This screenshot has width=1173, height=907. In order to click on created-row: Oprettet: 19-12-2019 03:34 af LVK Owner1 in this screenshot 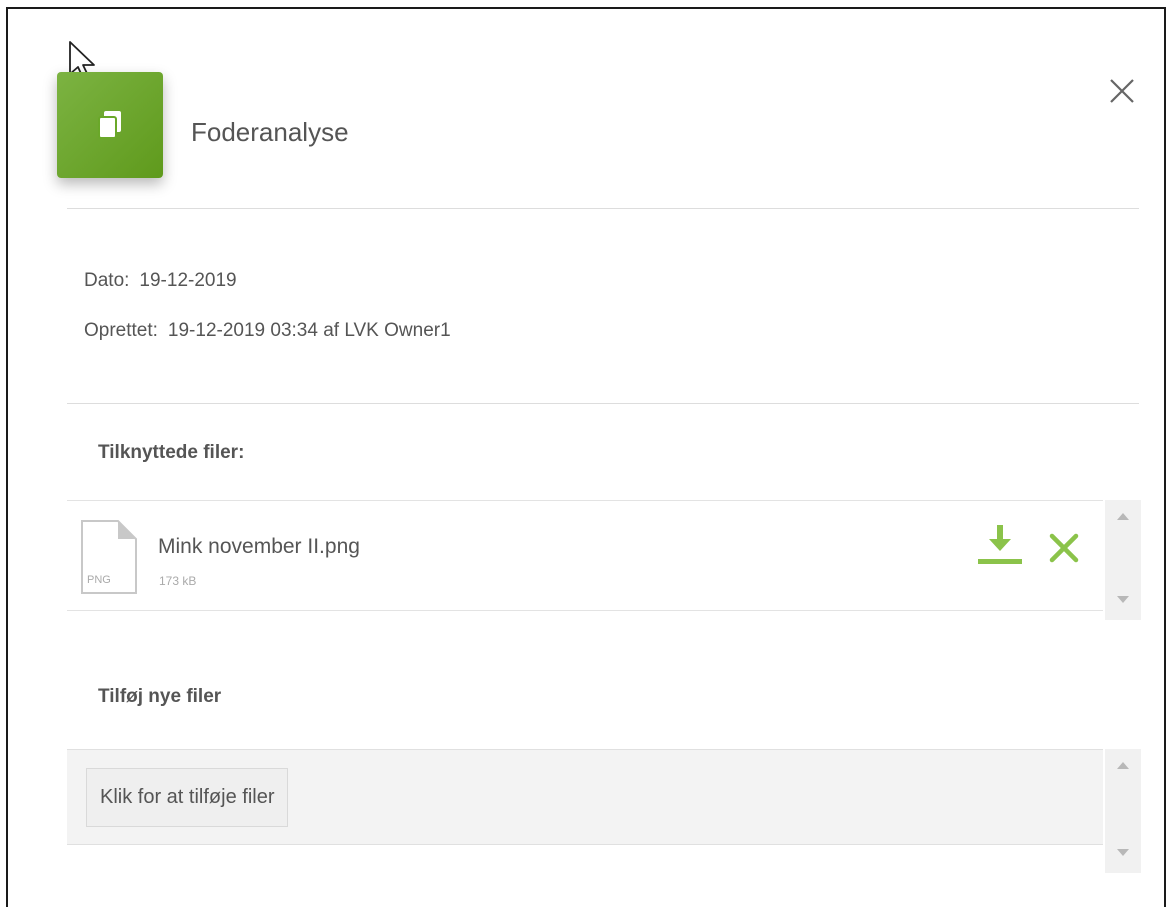, I will do `click(267, 331)`.